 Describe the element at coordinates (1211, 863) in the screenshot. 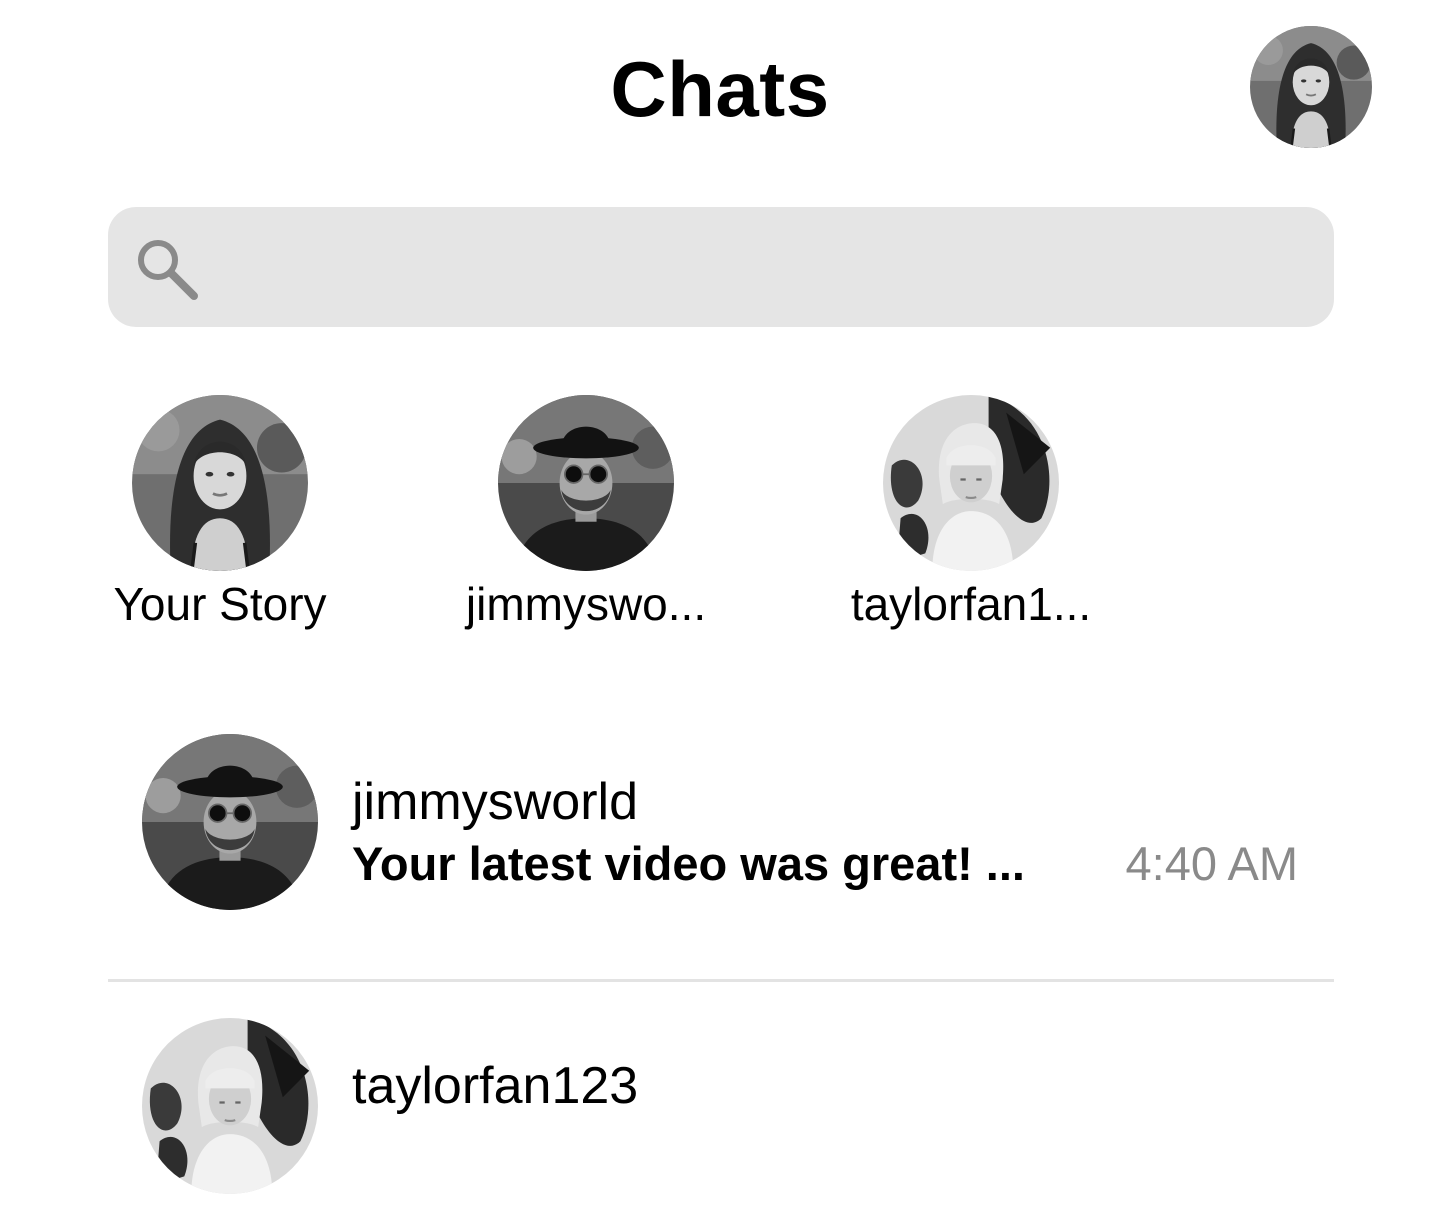

I see `chat-time: 4:40 AM` at that location.